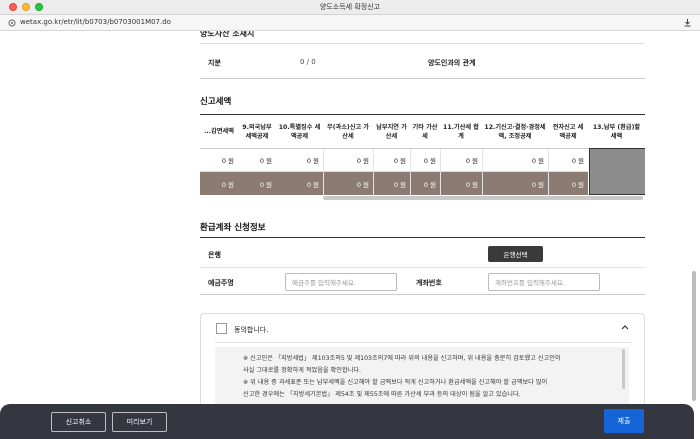  Describe the element at coordinates (302, 370) in the screenshot. I see `agreement-line: 사실 그대로를 정확하게 적었음을 확인합니다.` at that location.